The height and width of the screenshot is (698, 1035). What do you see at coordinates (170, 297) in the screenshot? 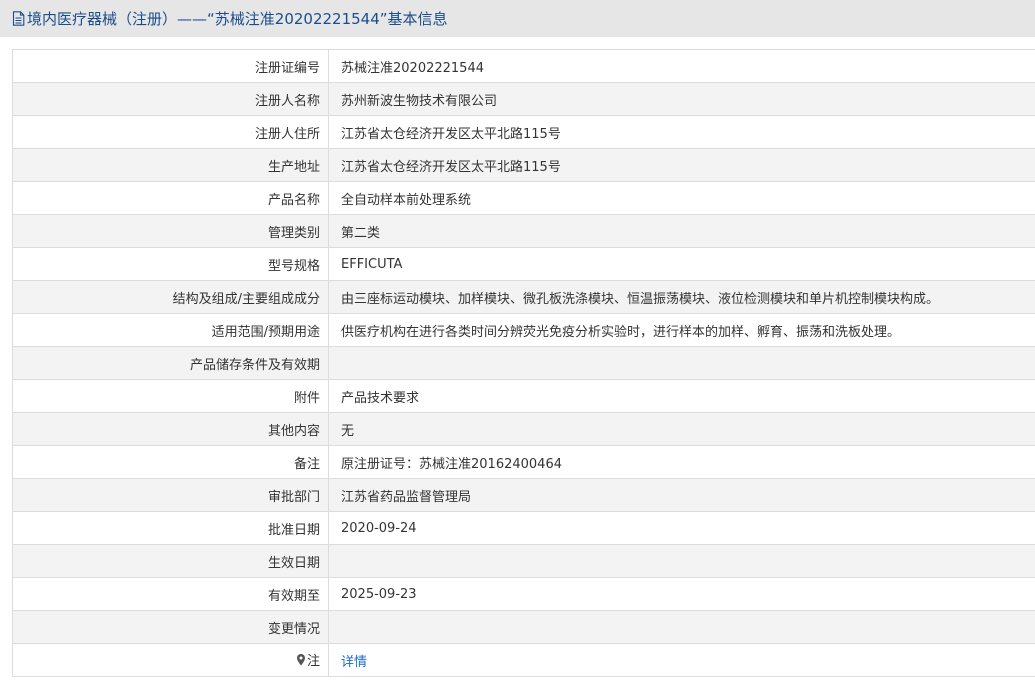
I see `row-label: 结构及组成/主要组成成分` at bounding box center [170, 297].